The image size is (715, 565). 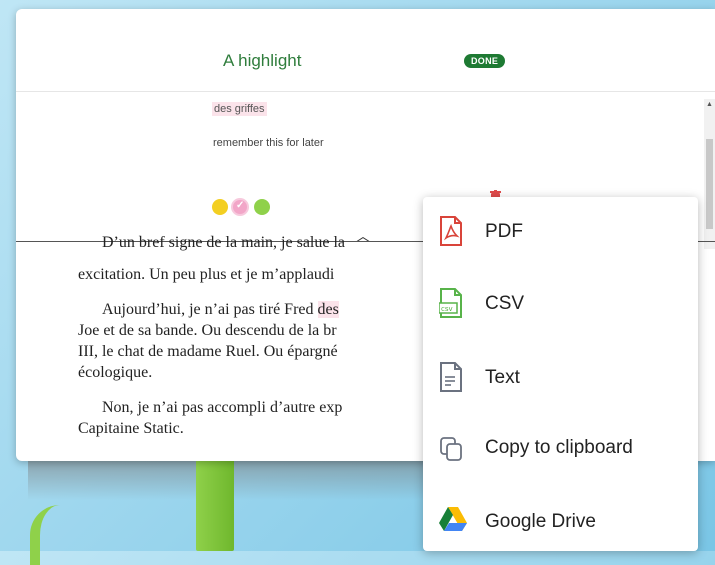 What do you see at coordinates (65, 535) in the screenshot?
I see `background-curve` at bounding box center [65, 535].